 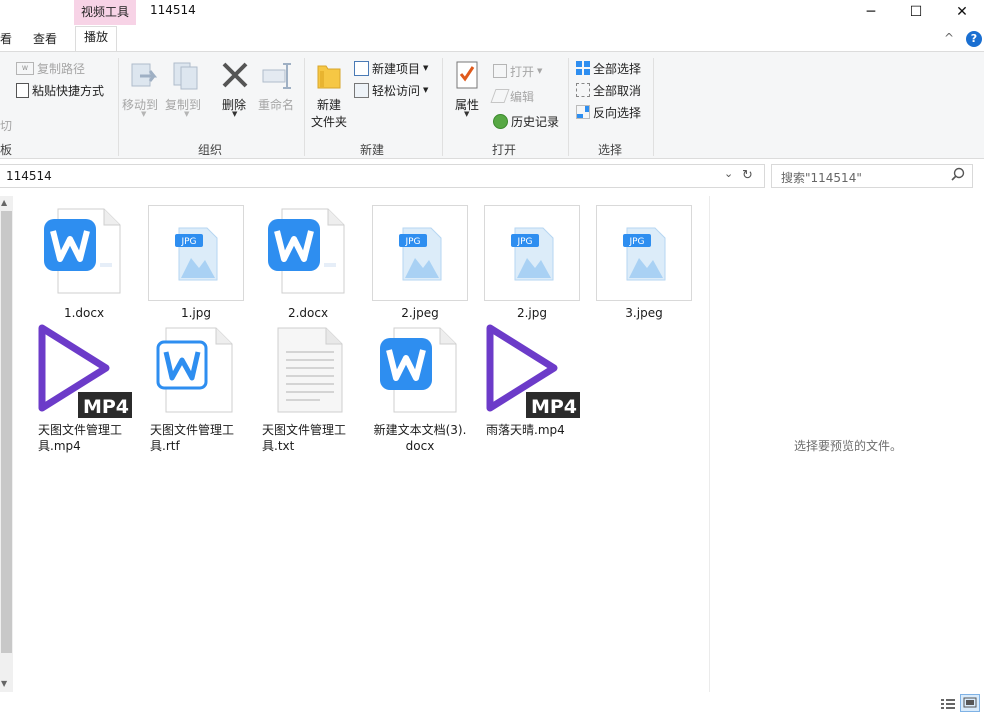 What do you see at coordinates (608, 68) in the screenshot?
I see `select-all-button: 全部选择` at bounding box center [608, 68].